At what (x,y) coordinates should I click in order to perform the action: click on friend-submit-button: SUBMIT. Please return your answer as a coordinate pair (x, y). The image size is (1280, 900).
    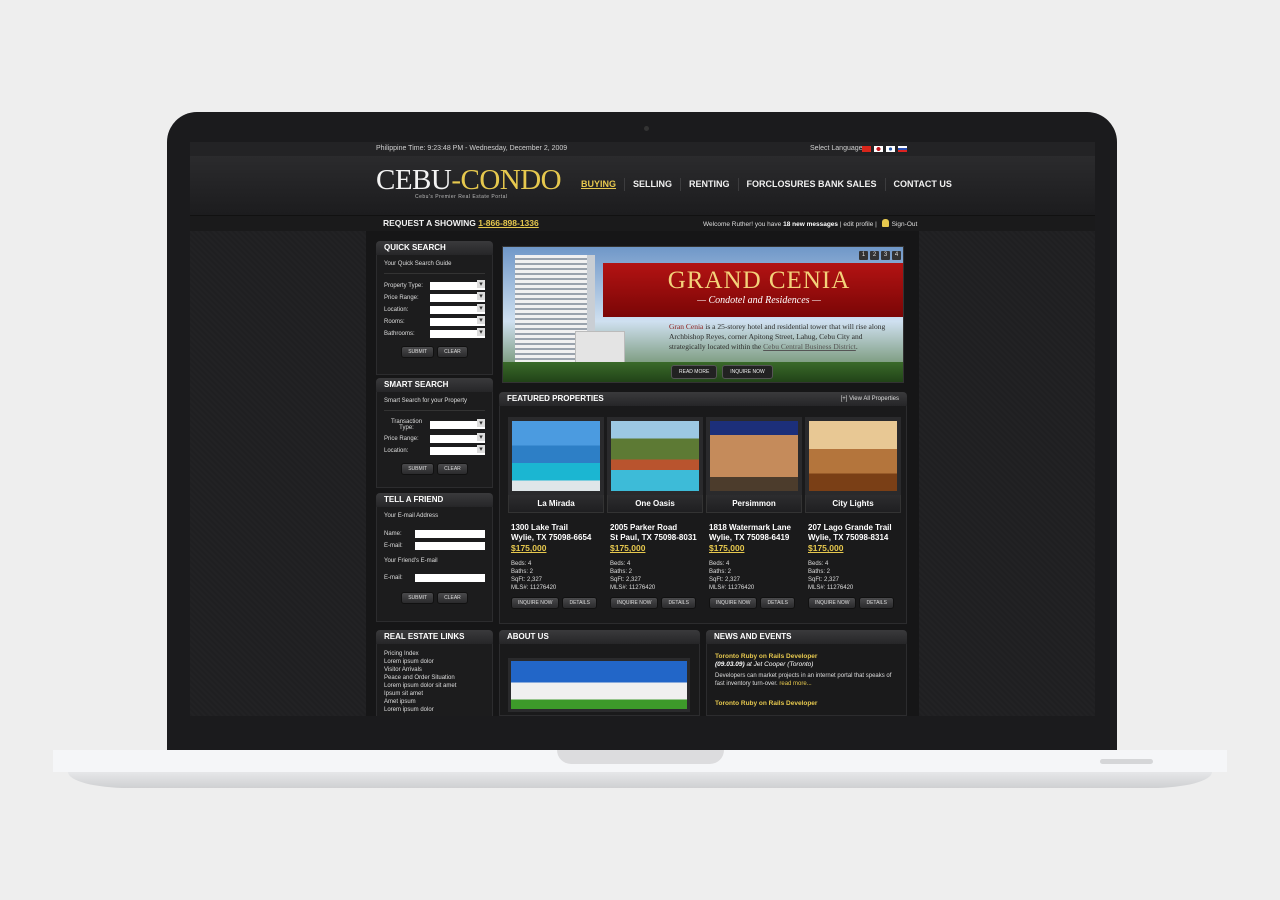
    Looking at the image, I should click on (418, 598).